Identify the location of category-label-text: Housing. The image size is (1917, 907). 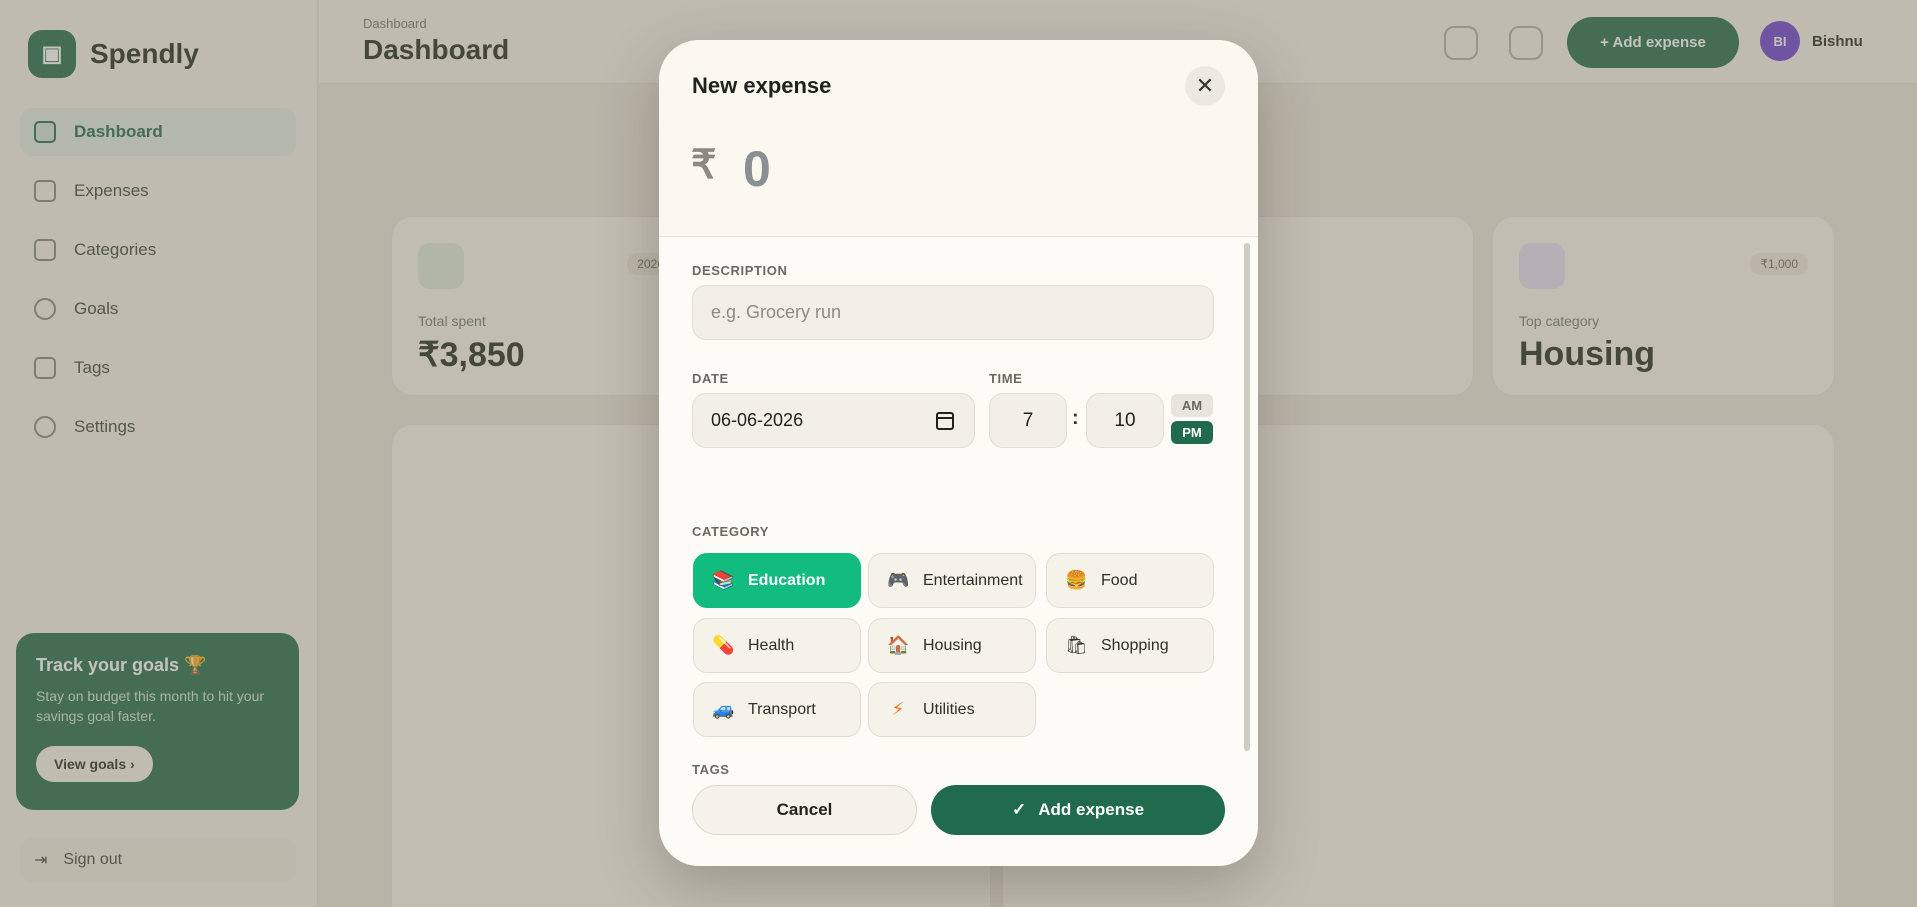
(952, 645).